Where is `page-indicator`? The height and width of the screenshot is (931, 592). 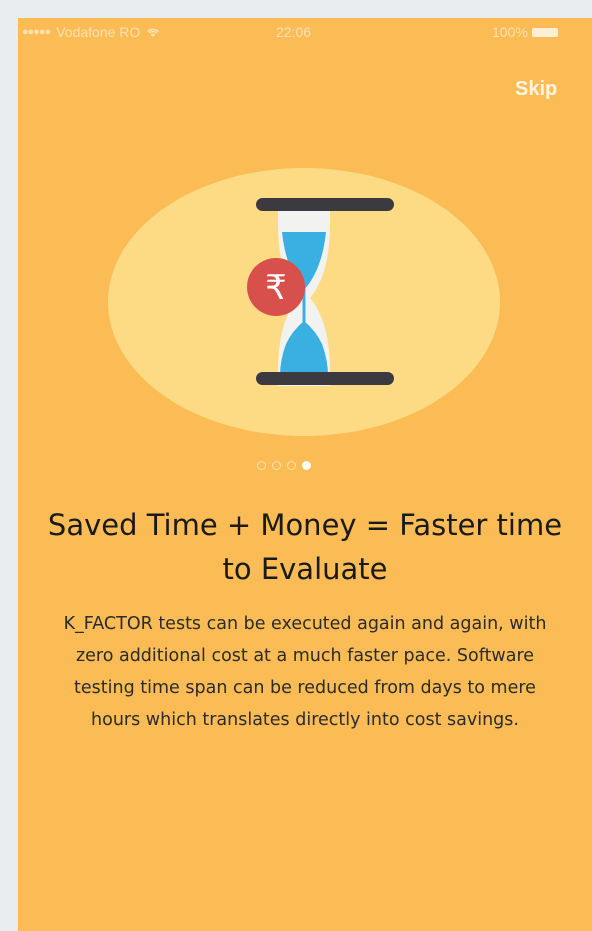 page-indicator is located at coordinates (284, 465).